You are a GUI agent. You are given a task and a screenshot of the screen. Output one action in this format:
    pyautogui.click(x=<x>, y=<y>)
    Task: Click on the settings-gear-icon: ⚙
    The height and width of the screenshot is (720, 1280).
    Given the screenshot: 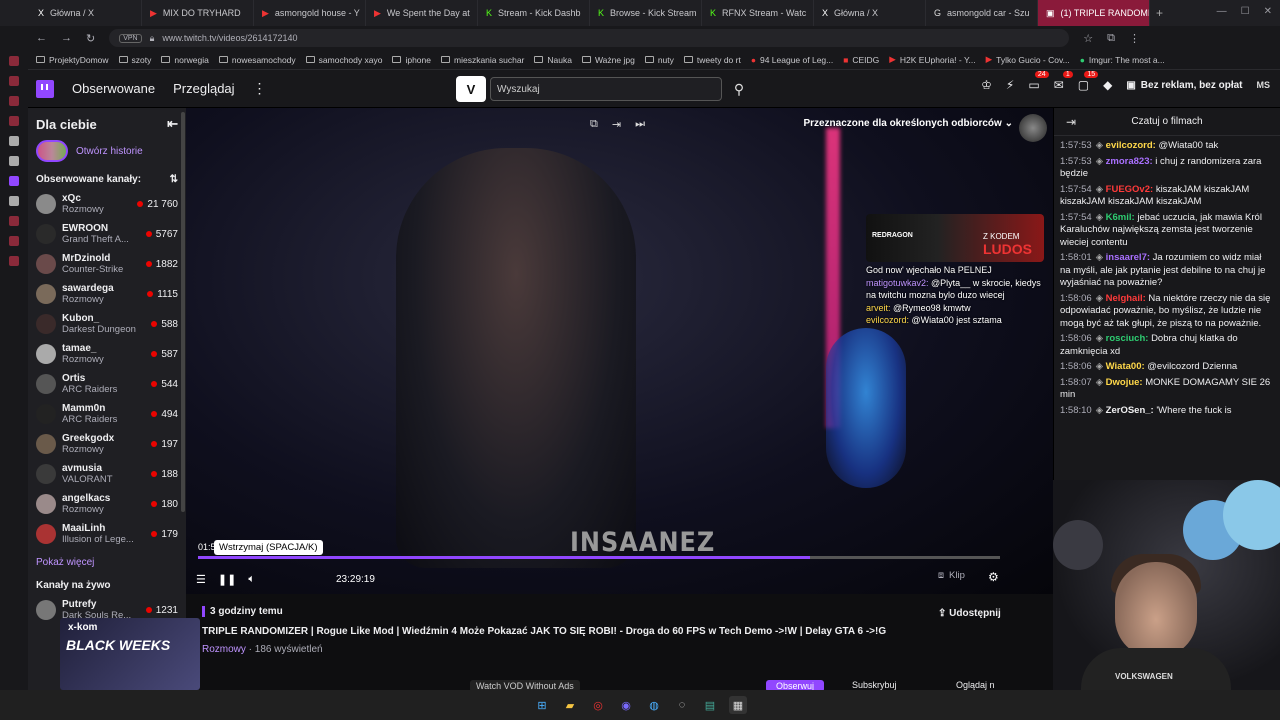 What is the action you would take?
    pyautogui.click(x=993, y=577)
    